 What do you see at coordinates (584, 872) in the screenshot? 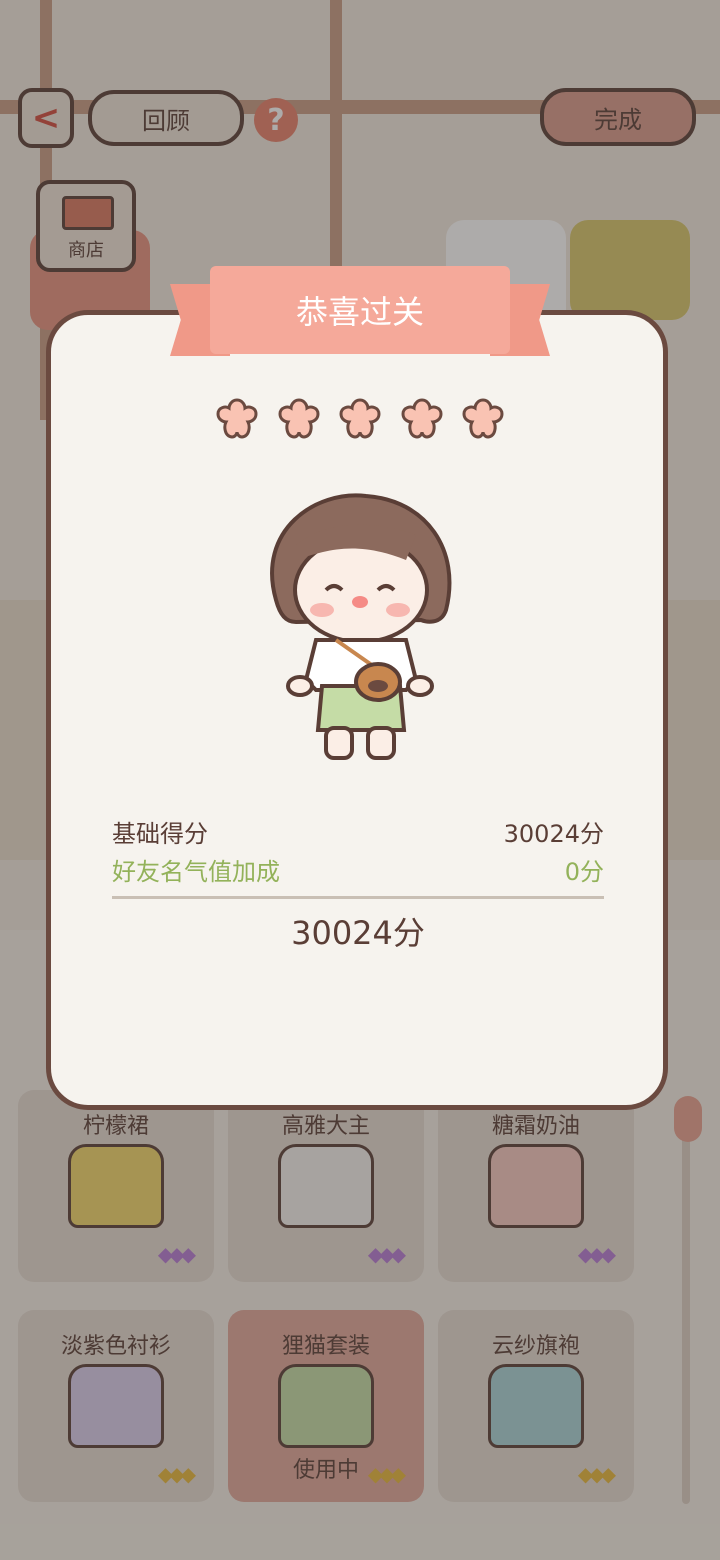
I see `bonus-score-value: 0分` at bounding box center [584, 872].